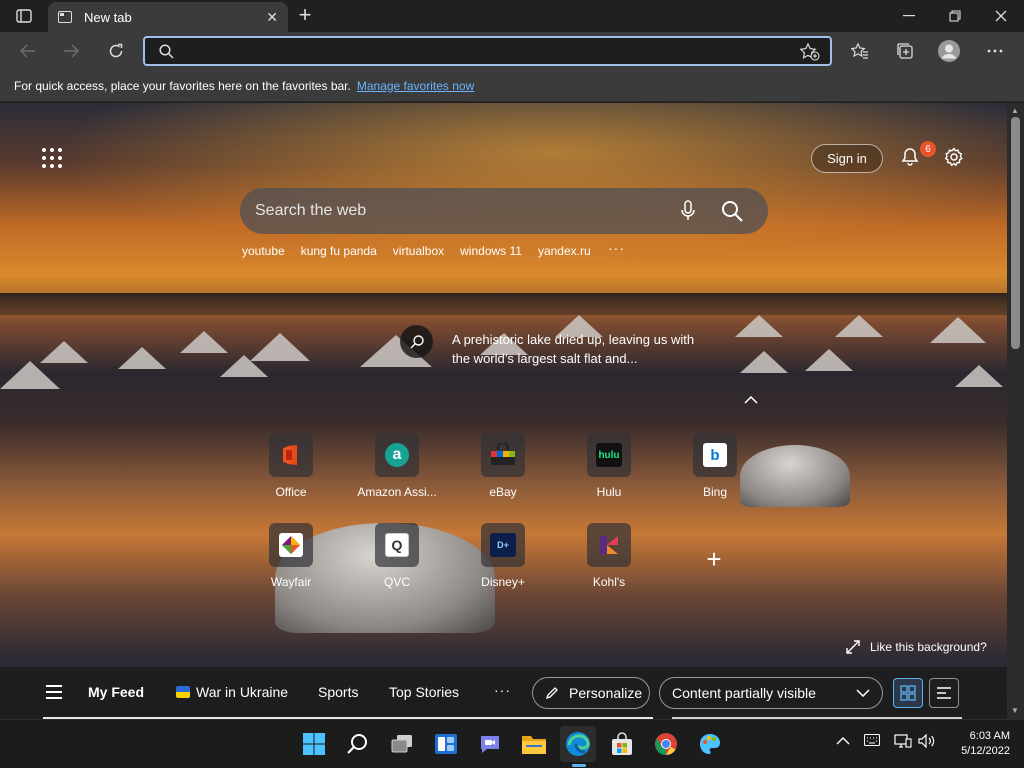  Describe the element at coordinates (28, 51) in the screenshot. I see `back-icon` at that location.